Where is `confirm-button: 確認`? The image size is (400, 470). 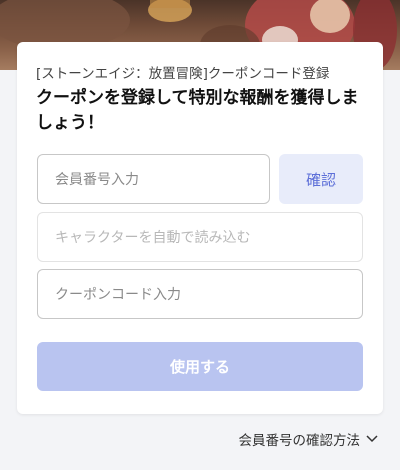 confirm-button: 確認 is located at coordinates (321, 179).